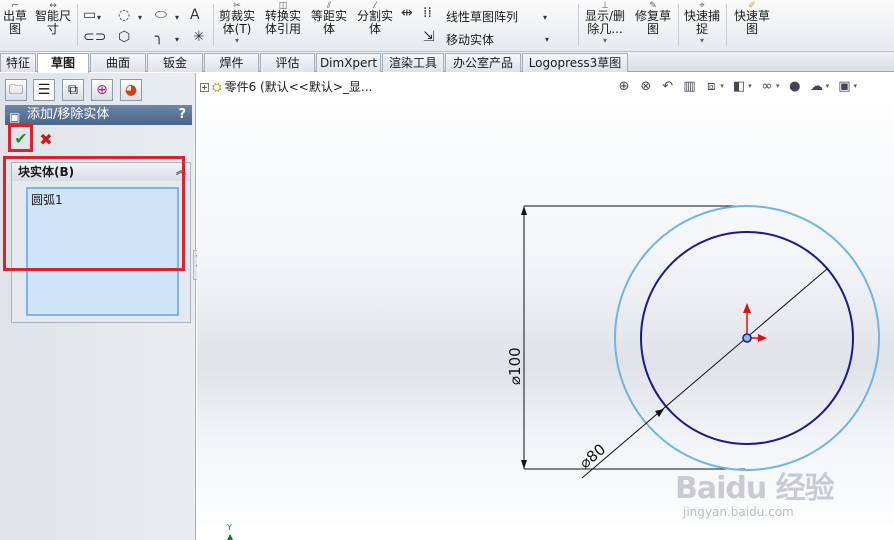 The width and height of the screenshot is (894, 540). Describe the element at coordinates (195, 15) in the screenshot. I see `text-icon: A` at that location.